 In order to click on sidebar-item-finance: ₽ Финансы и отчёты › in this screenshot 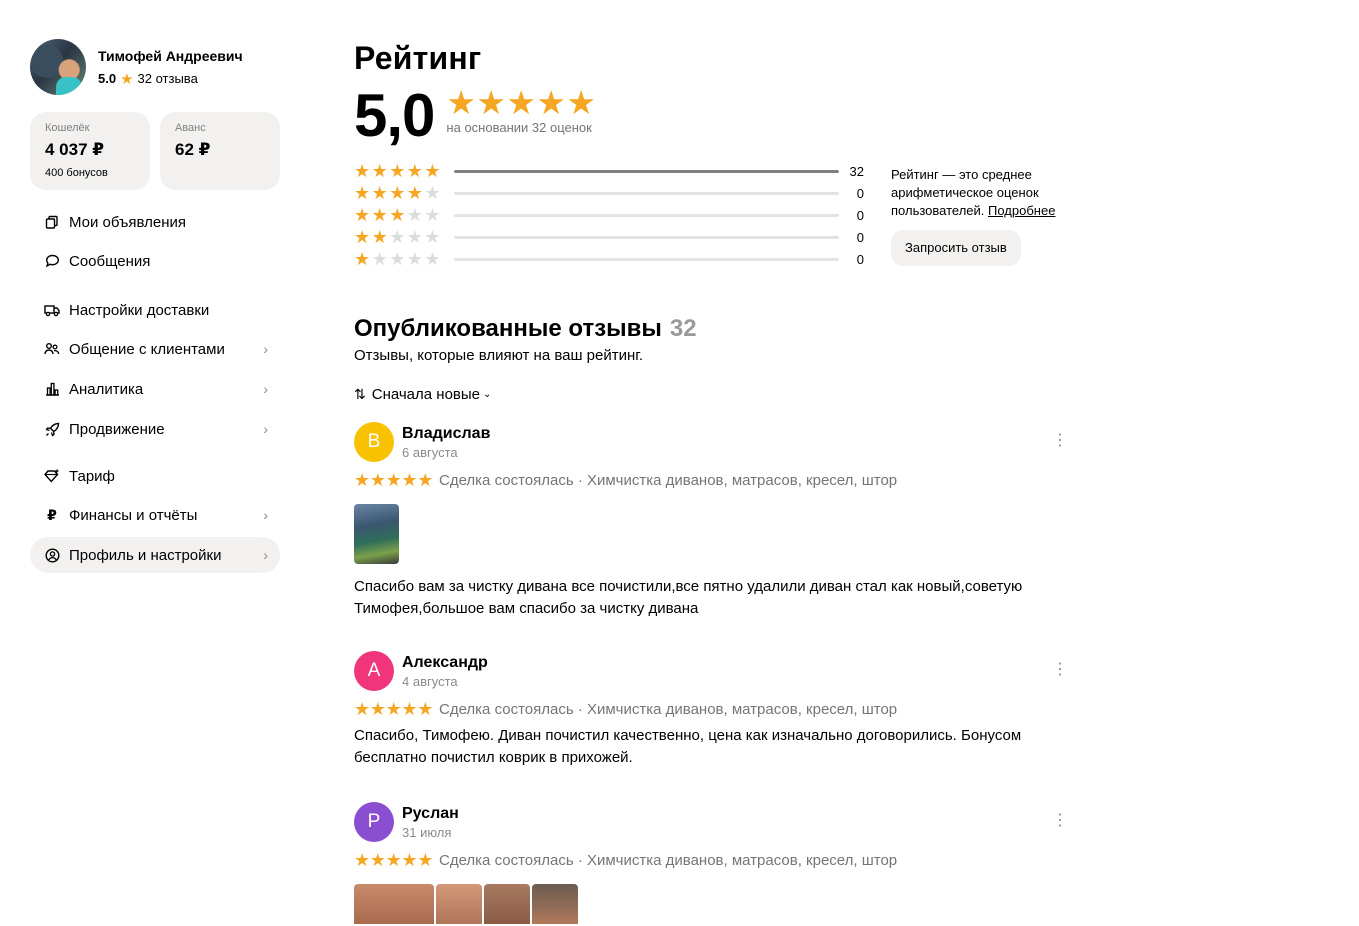, I will do `click(155, 515)`.